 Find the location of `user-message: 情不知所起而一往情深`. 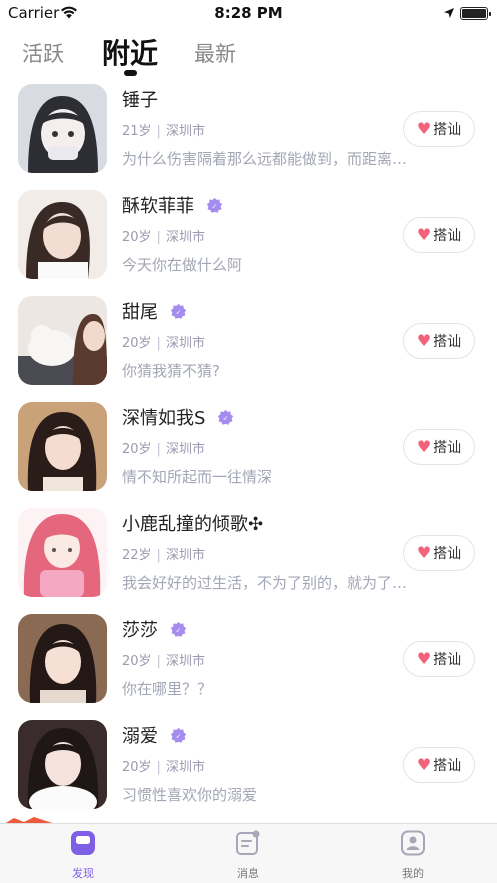

user-message: 情不知所起而一往情深 is located at coordinates (197, 477).